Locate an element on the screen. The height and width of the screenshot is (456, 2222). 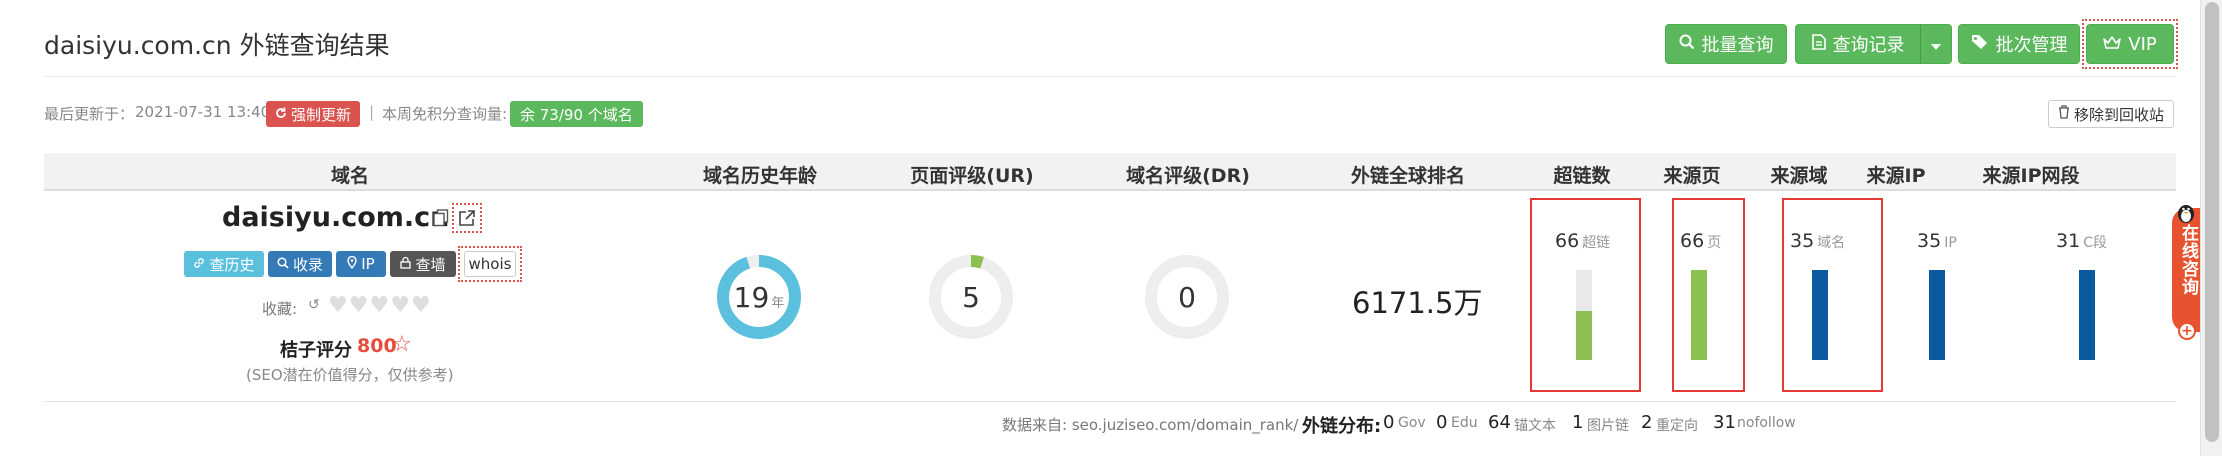
score-note: (SEO潜在价值得分，仅供参考) is located at coordinates (350, 375).